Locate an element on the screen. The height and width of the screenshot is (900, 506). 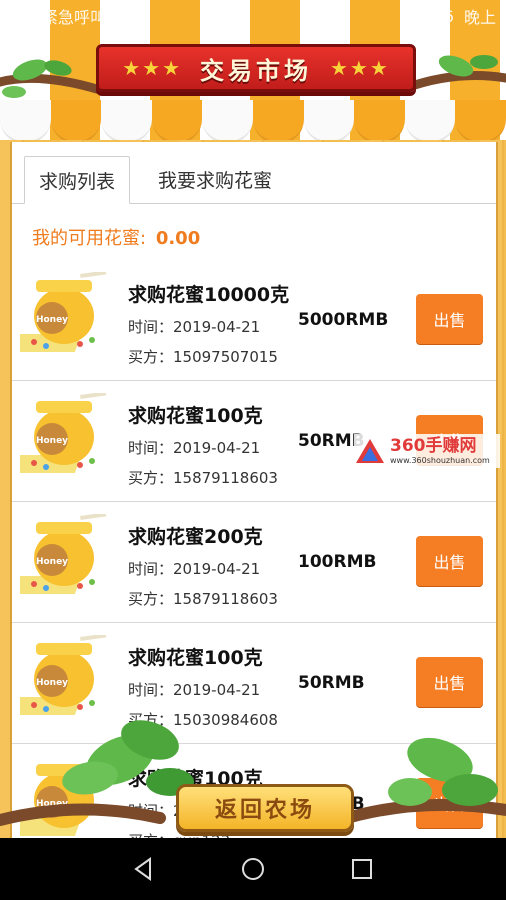
page-title: 交易市场 is located at coordinates (256, 70).